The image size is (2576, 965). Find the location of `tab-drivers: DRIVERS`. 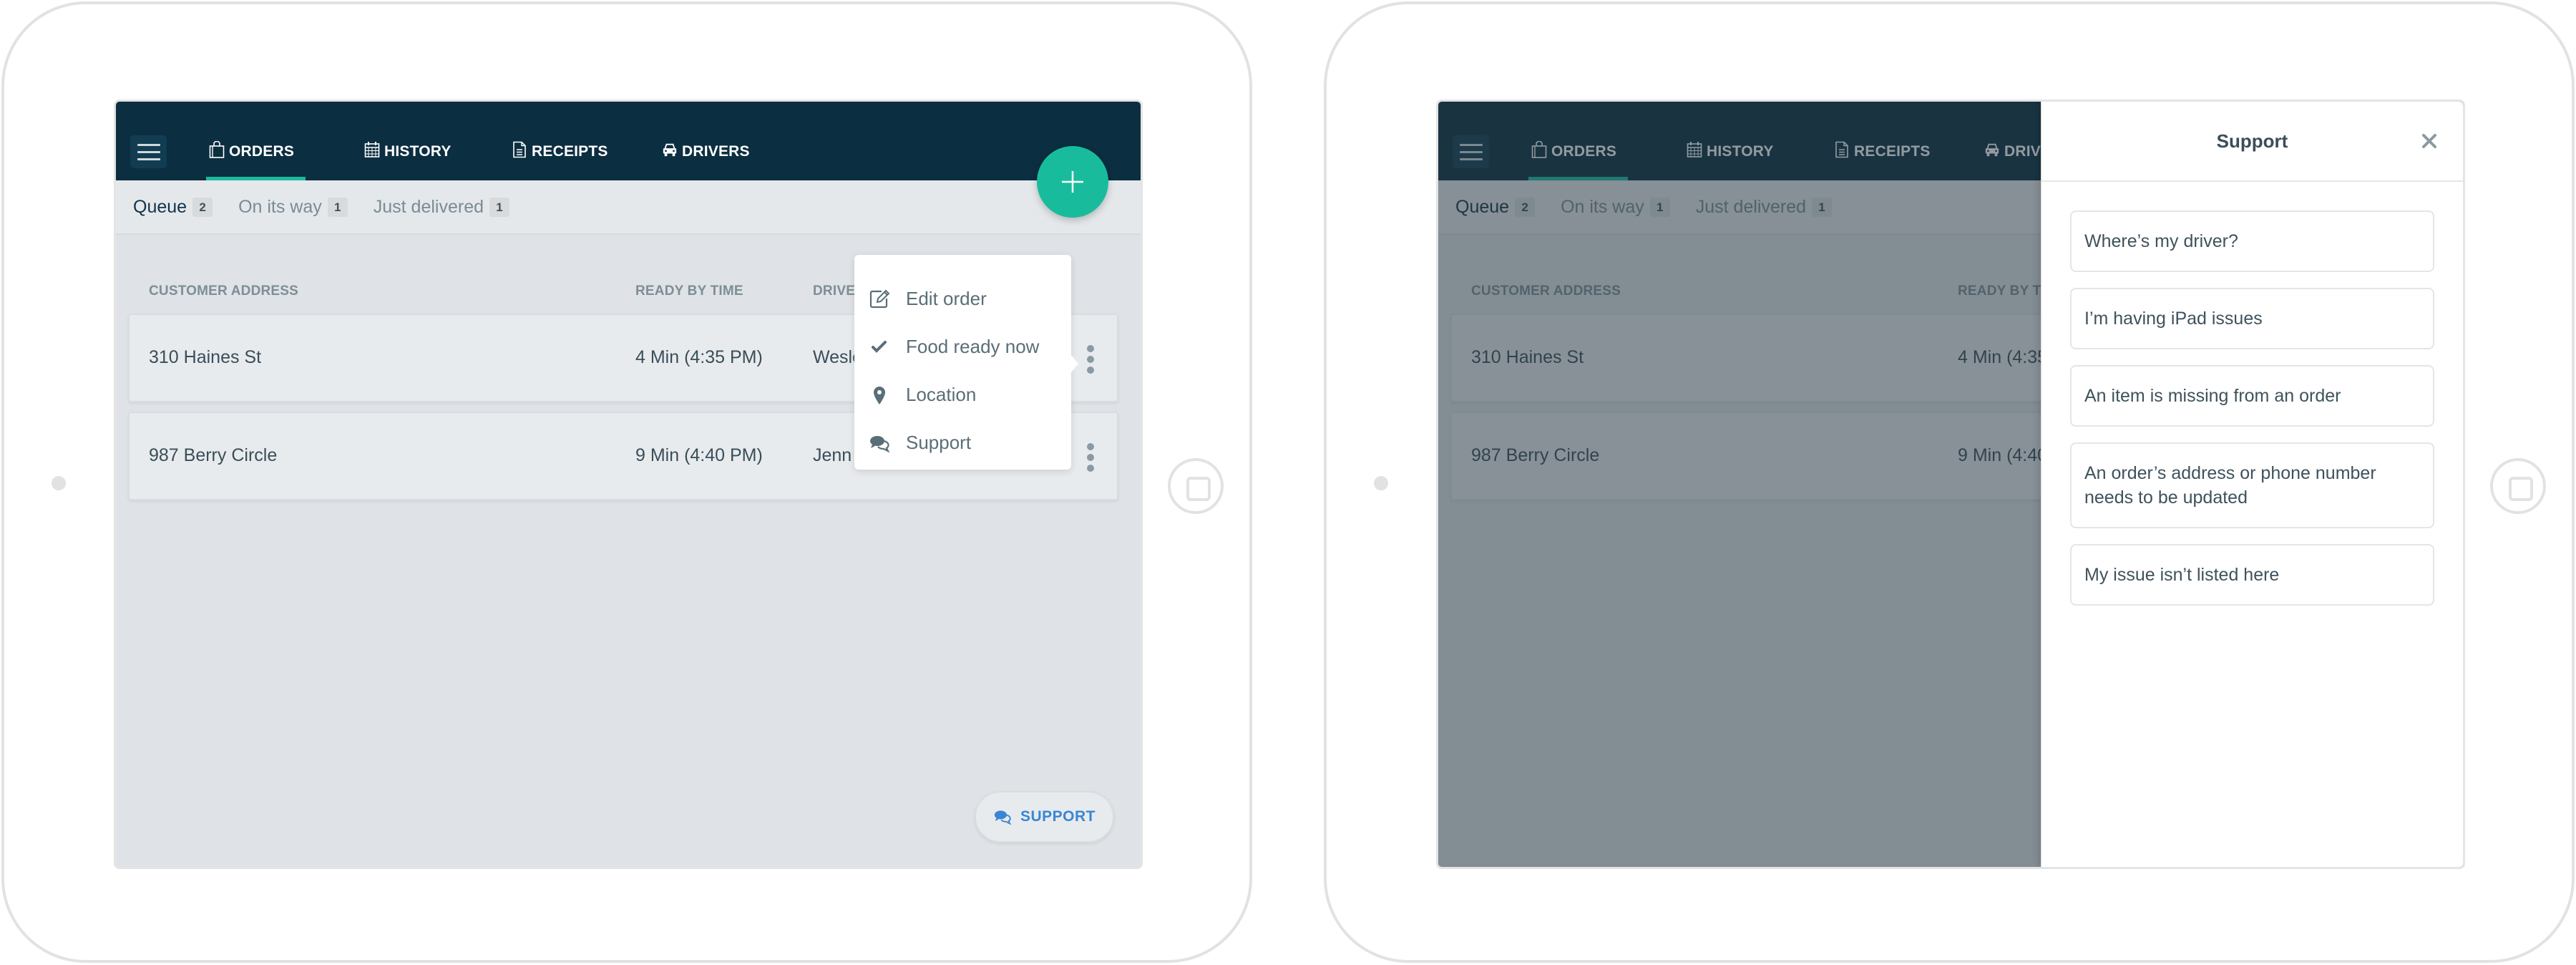

tab-drivers: DRIVERS is located at coordinates (706, 161).